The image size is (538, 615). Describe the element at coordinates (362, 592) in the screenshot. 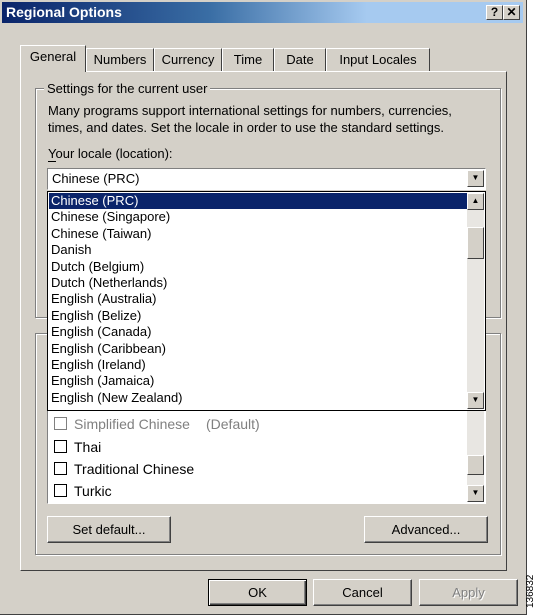

I see `cancel-button: Cancel` at that location.